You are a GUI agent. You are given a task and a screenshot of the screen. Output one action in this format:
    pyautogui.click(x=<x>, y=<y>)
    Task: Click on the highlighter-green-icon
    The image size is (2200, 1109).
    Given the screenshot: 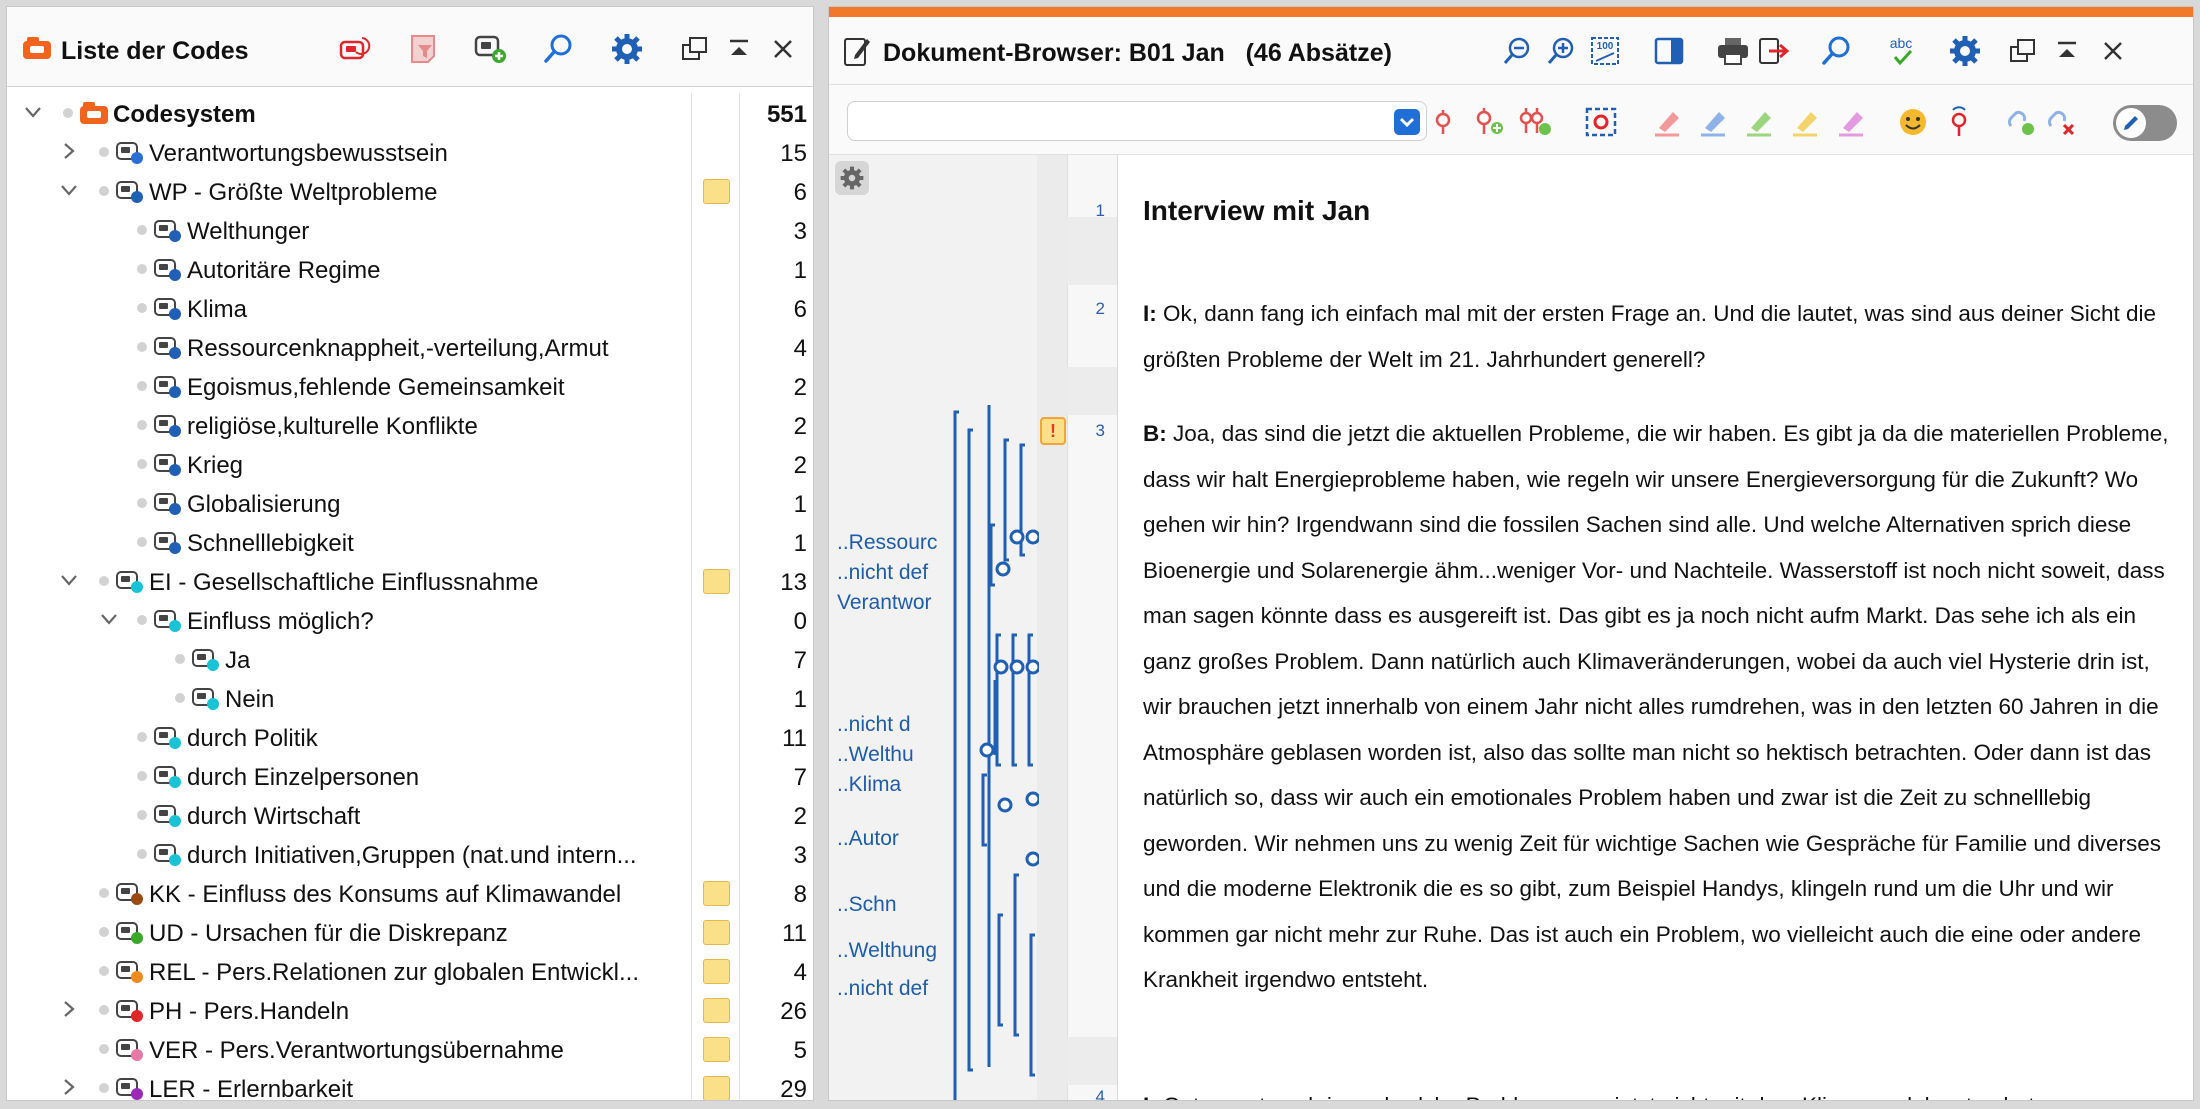 What is the action you would take?
    pyautogui.click(x=1759, y=122)
    